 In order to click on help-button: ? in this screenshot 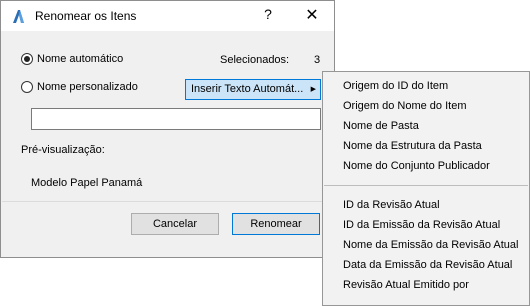, I will do `click(268, 15)`.